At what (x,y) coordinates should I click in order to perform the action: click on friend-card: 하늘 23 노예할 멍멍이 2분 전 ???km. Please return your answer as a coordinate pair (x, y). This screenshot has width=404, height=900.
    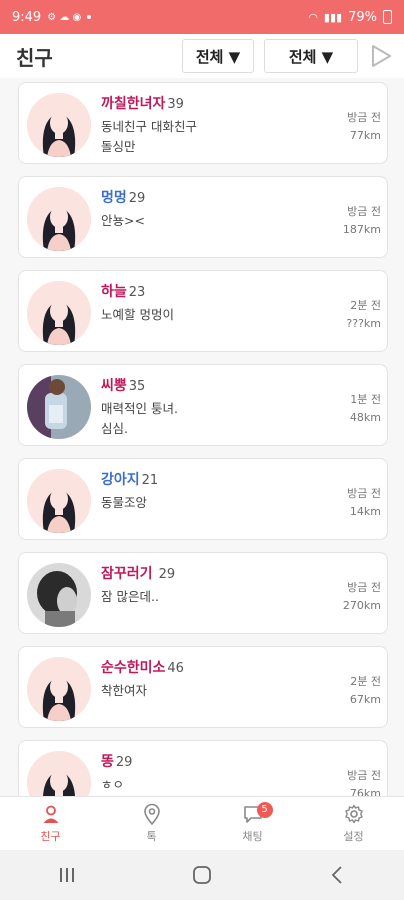
    Looking at the image, I should click on (203, 311).